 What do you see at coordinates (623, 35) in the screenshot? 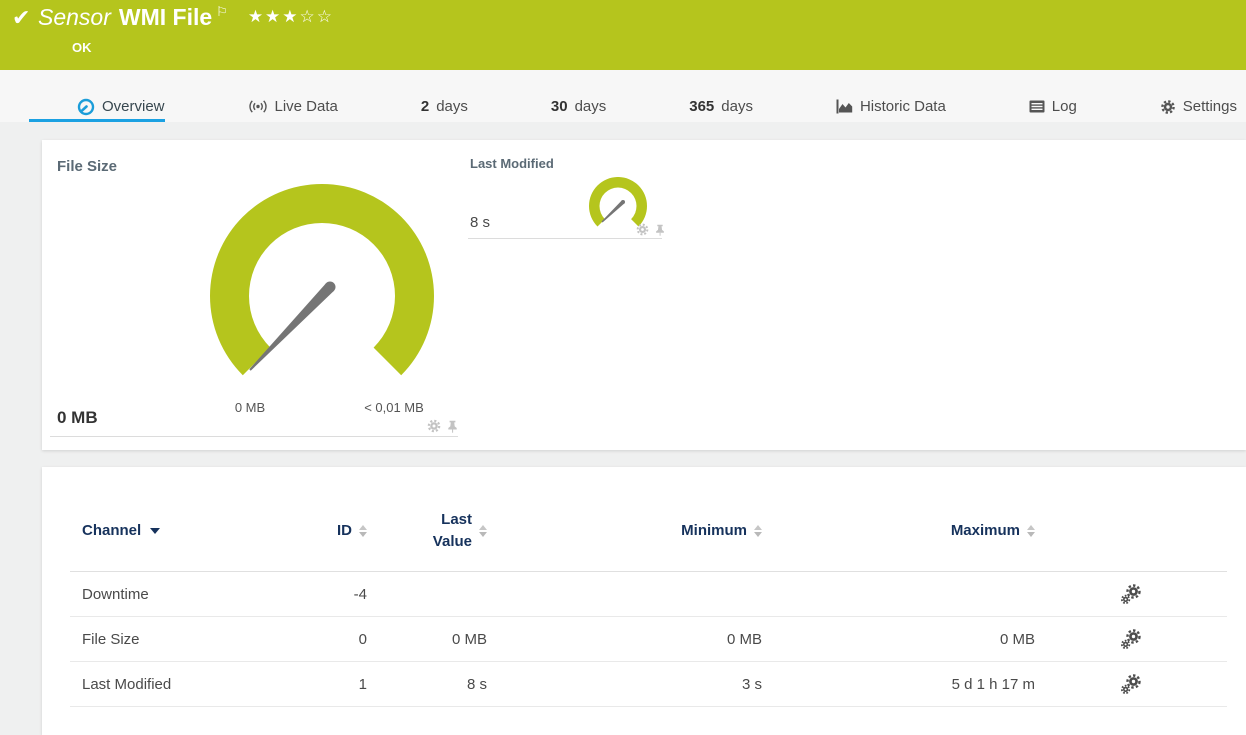
I see `sensor-header: ✔ Sensor WMI File ⚐ ★★★☆☆ OK` at bounding box center [623, 35].